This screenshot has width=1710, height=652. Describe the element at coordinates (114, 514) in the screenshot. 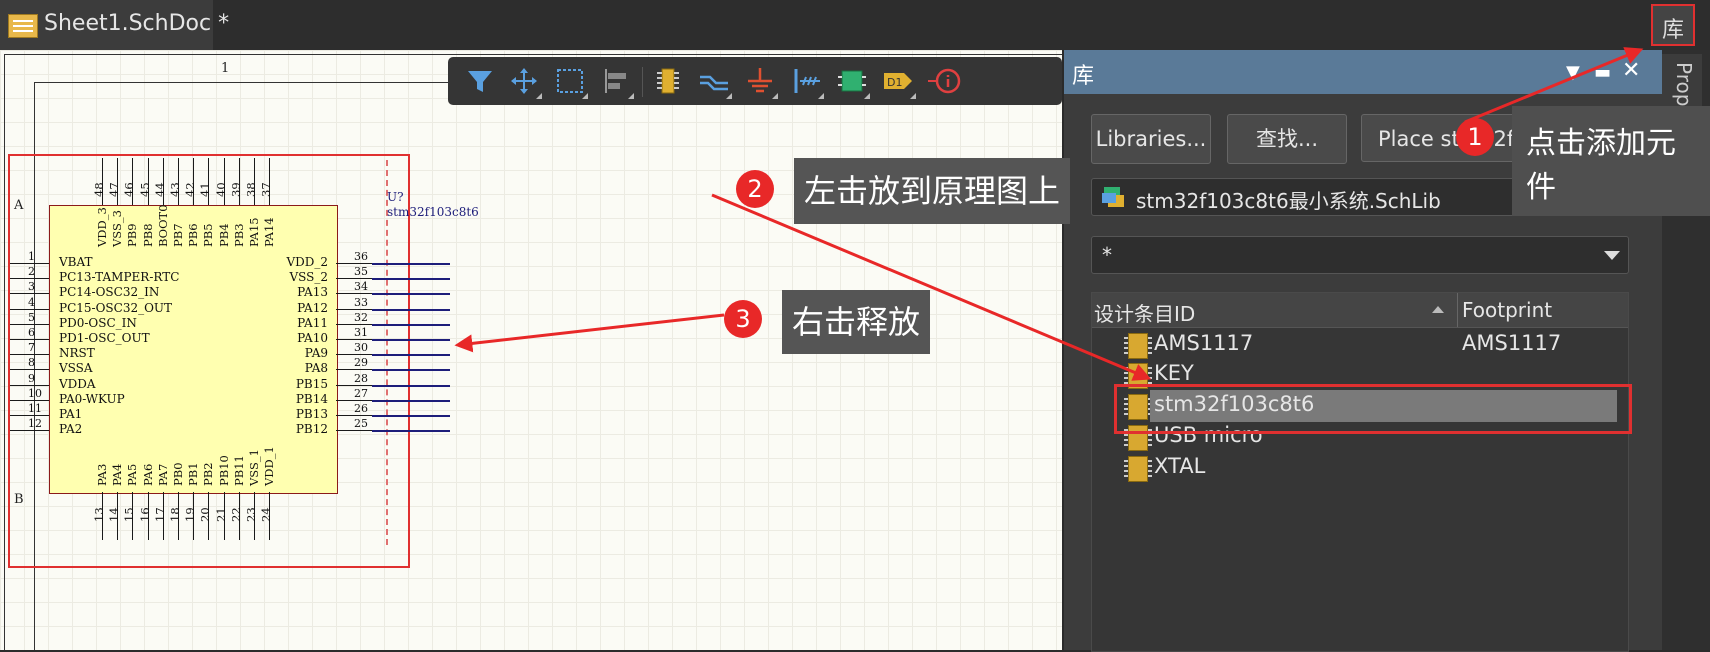

I see `pin-number: 14` at that location.